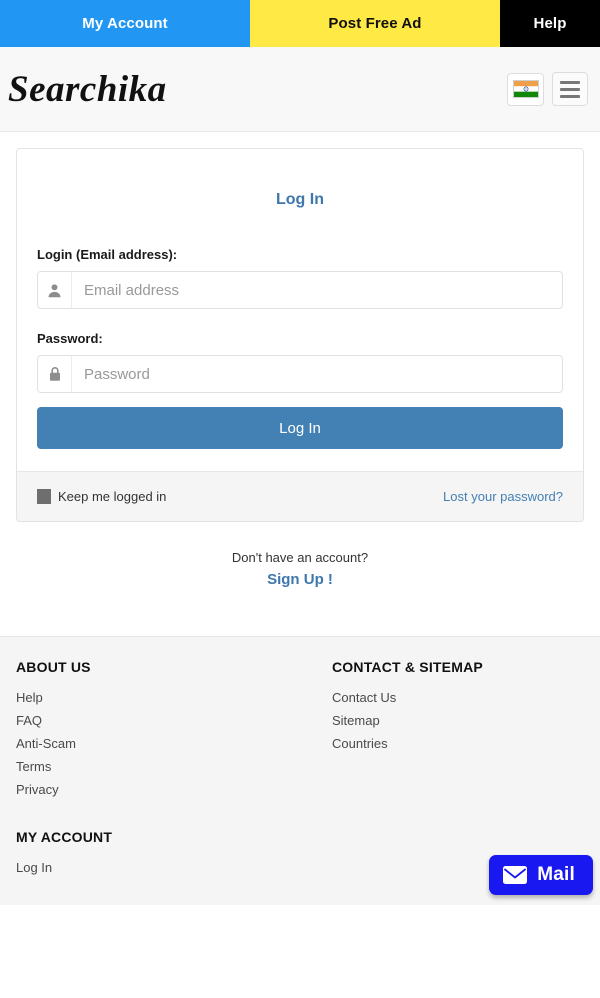 The width and height of the screenshot is (600, 998). Describe the element at coordinates (300, 199) in the screenshot. I see `login-card-title: Log In` at that location.